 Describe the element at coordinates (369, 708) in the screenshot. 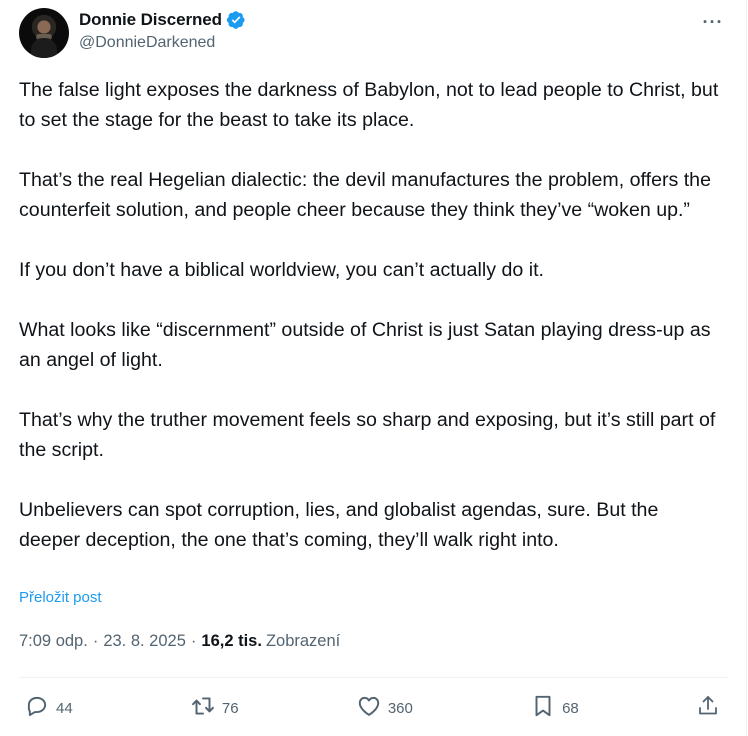

I see `heart-icon` at that location.